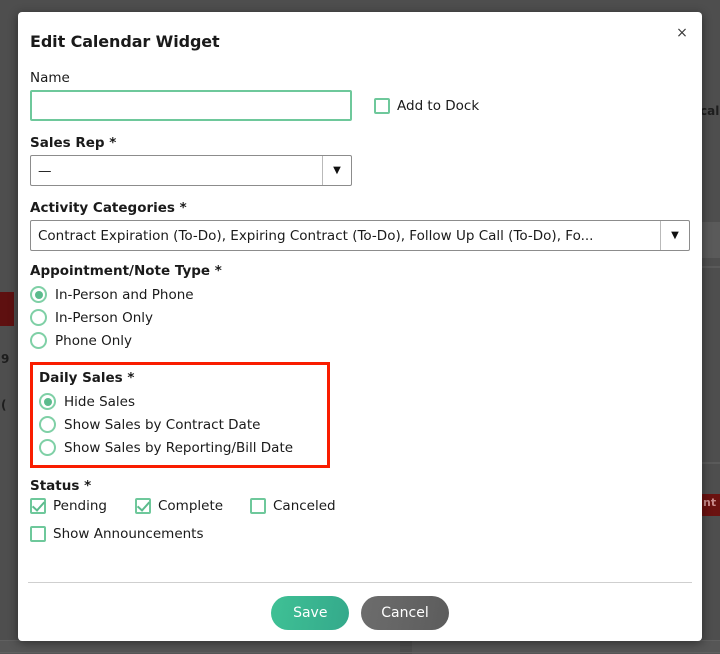  What do you see at coordinates (162, 424) in the screenshot?
I see `radio-label: Show Sales by Contract Date` at bounding box center [162, 424].